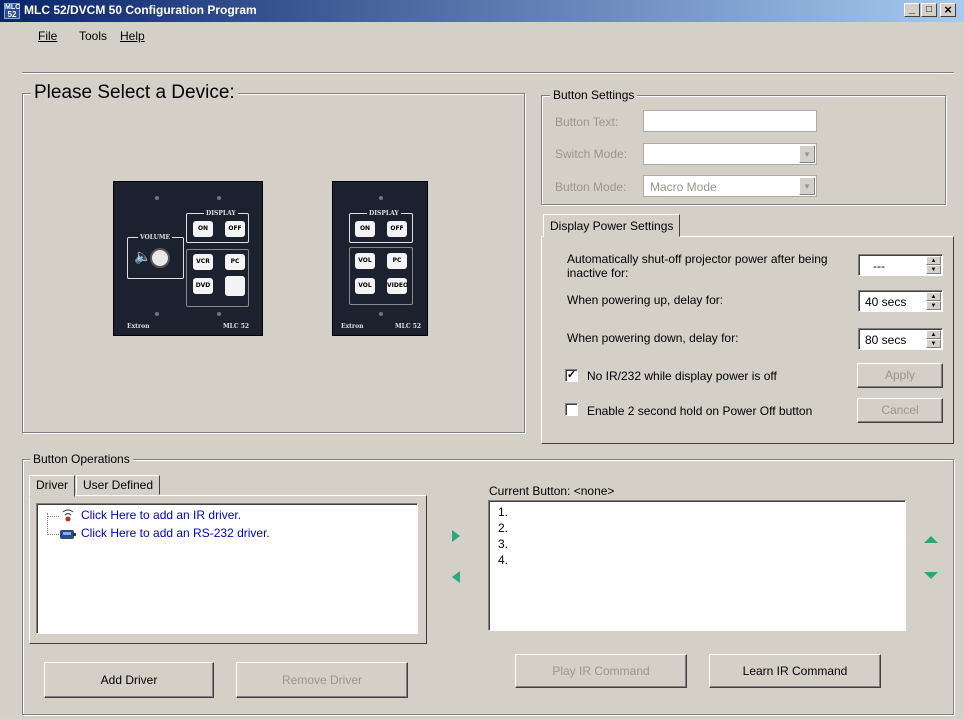 This screenshot has height=719, width=964. I want to click on current-button-label: Current Button: <none>, so click(552, 491).